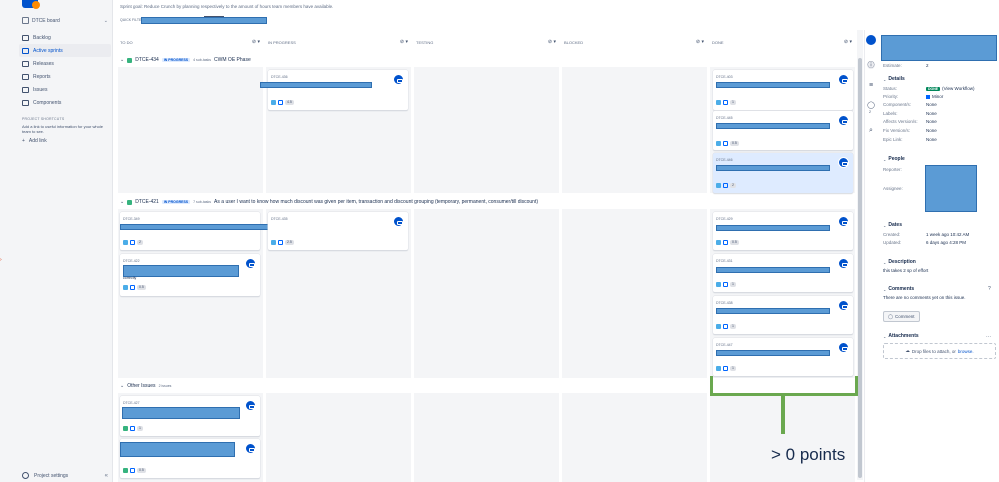 This screenshot has width=999, height=482. What do you see at coordinates (958, 88) in the screenshot?
I see `view-workflow-link: (View Workflow)` at bounding box center [958, 88].